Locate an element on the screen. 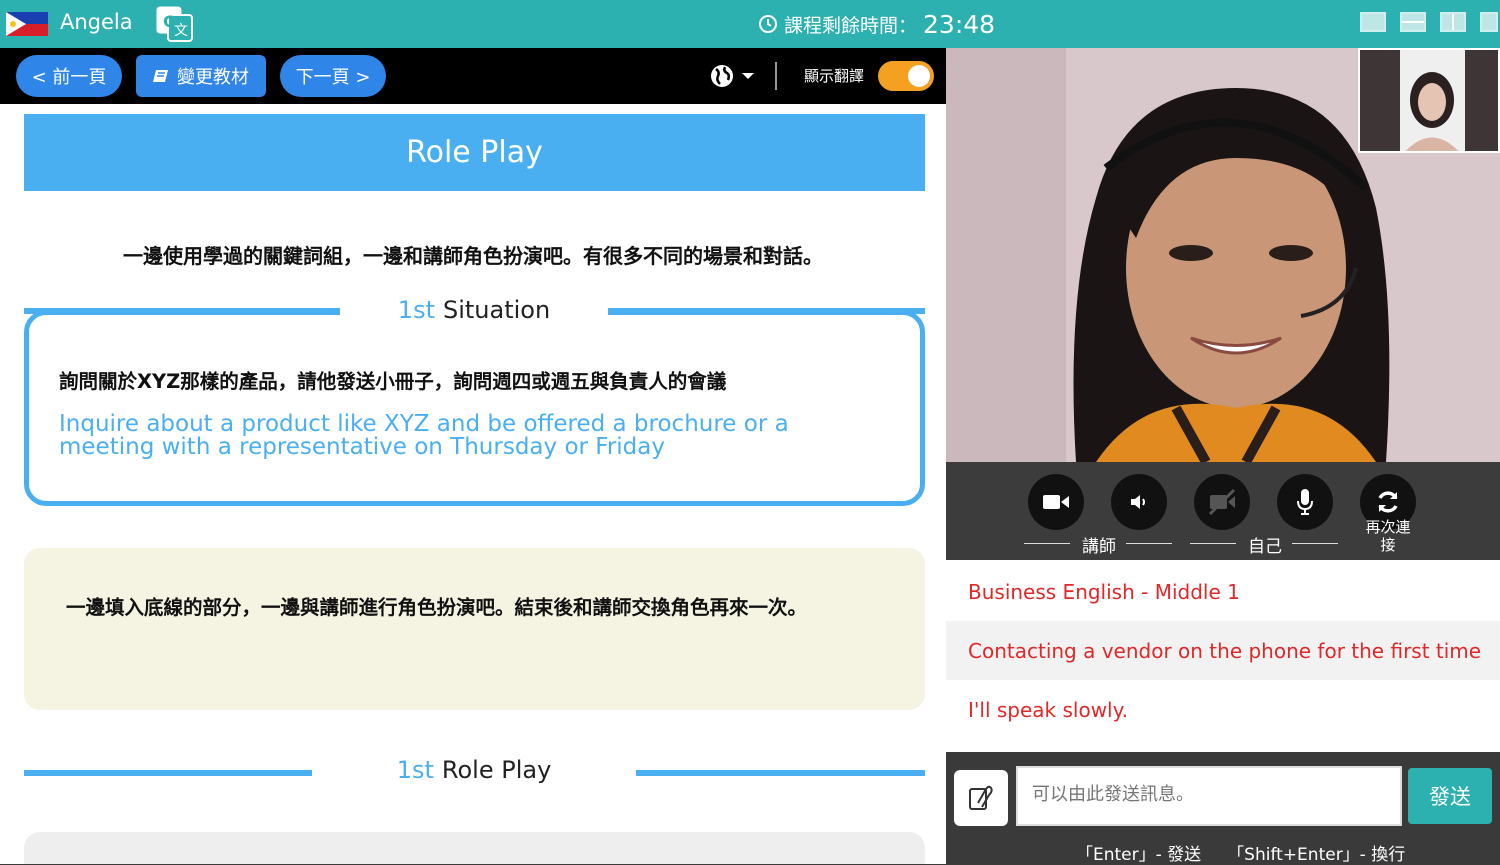  layout-full-icon is located at coordinates (1373, 22).